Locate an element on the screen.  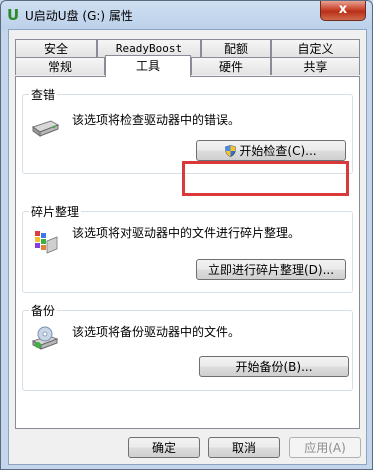
apply-button: 应用(A) is located at coordinates (325, 447).